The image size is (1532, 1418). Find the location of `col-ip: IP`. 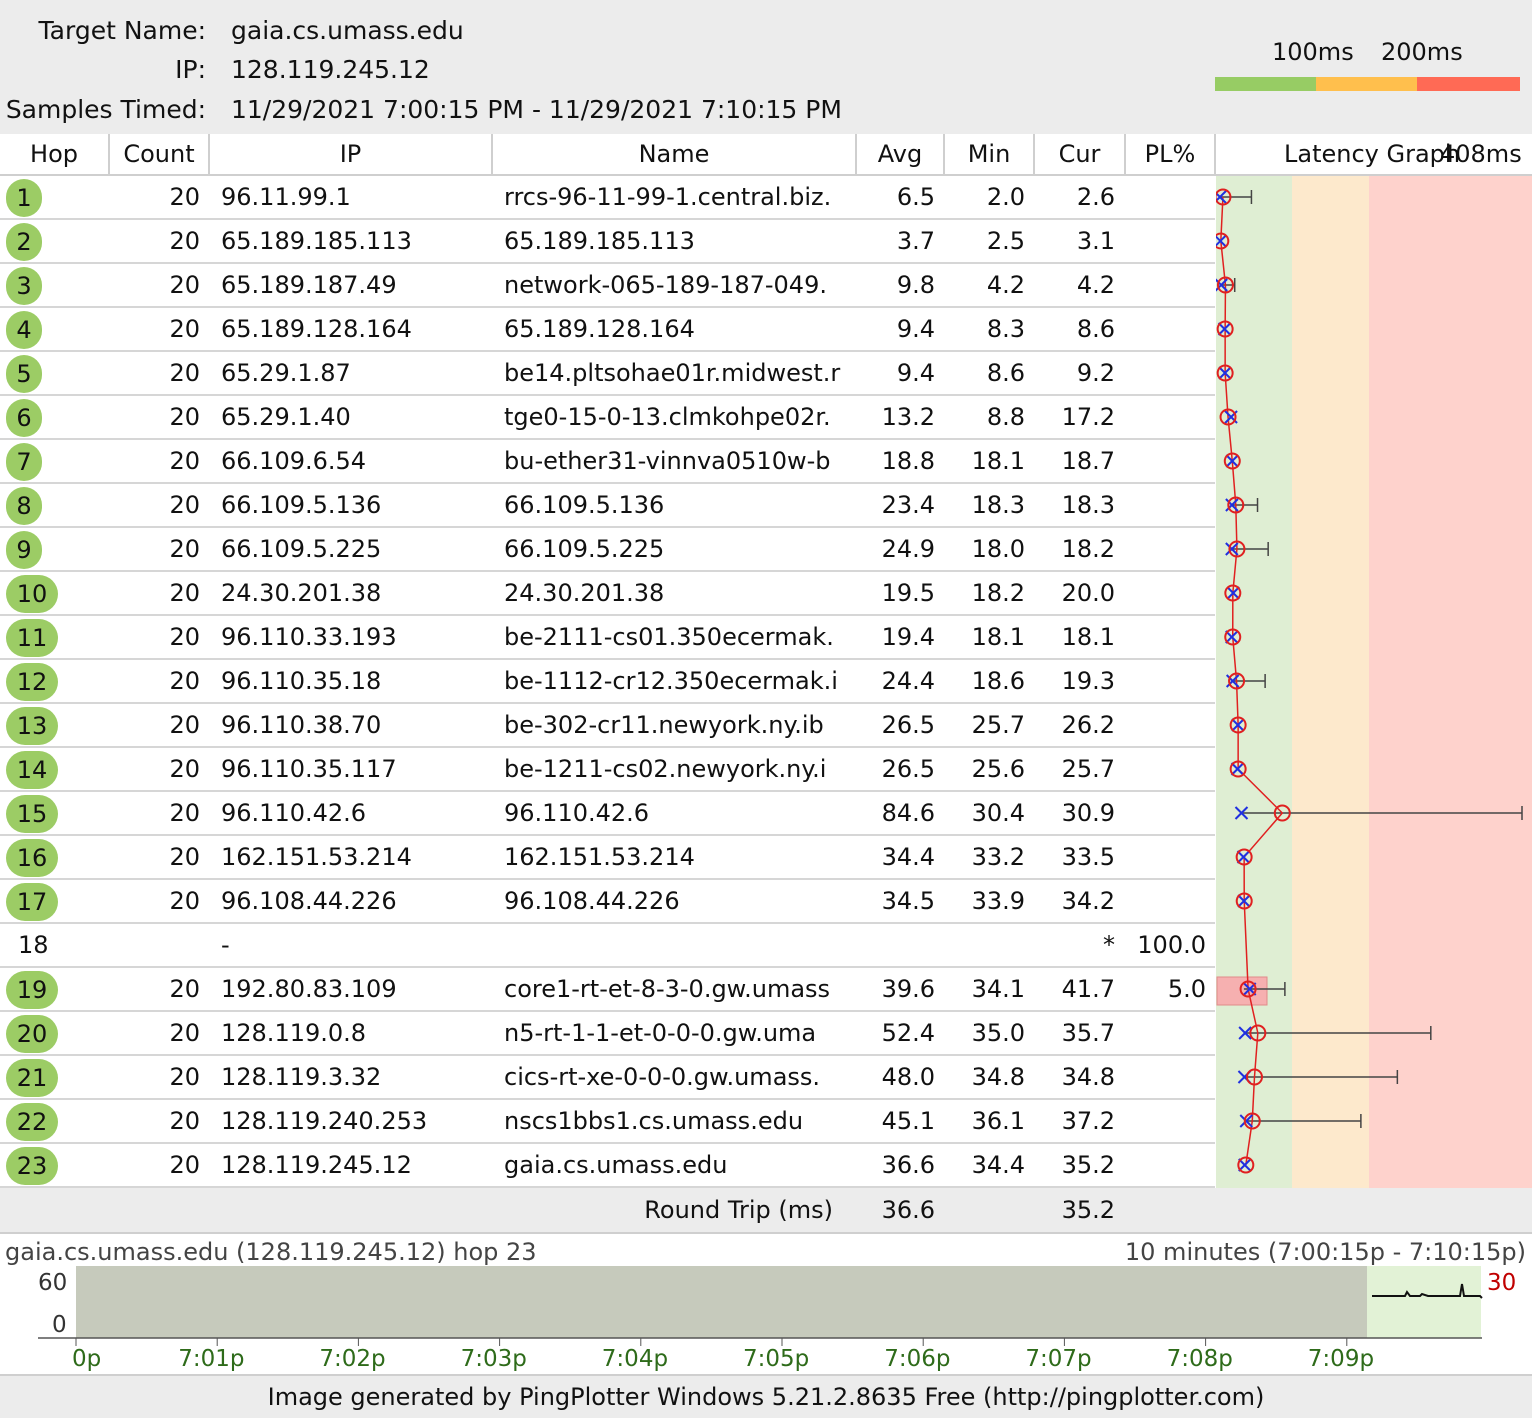

col-ip: IP is located at coordinates (351, 154).